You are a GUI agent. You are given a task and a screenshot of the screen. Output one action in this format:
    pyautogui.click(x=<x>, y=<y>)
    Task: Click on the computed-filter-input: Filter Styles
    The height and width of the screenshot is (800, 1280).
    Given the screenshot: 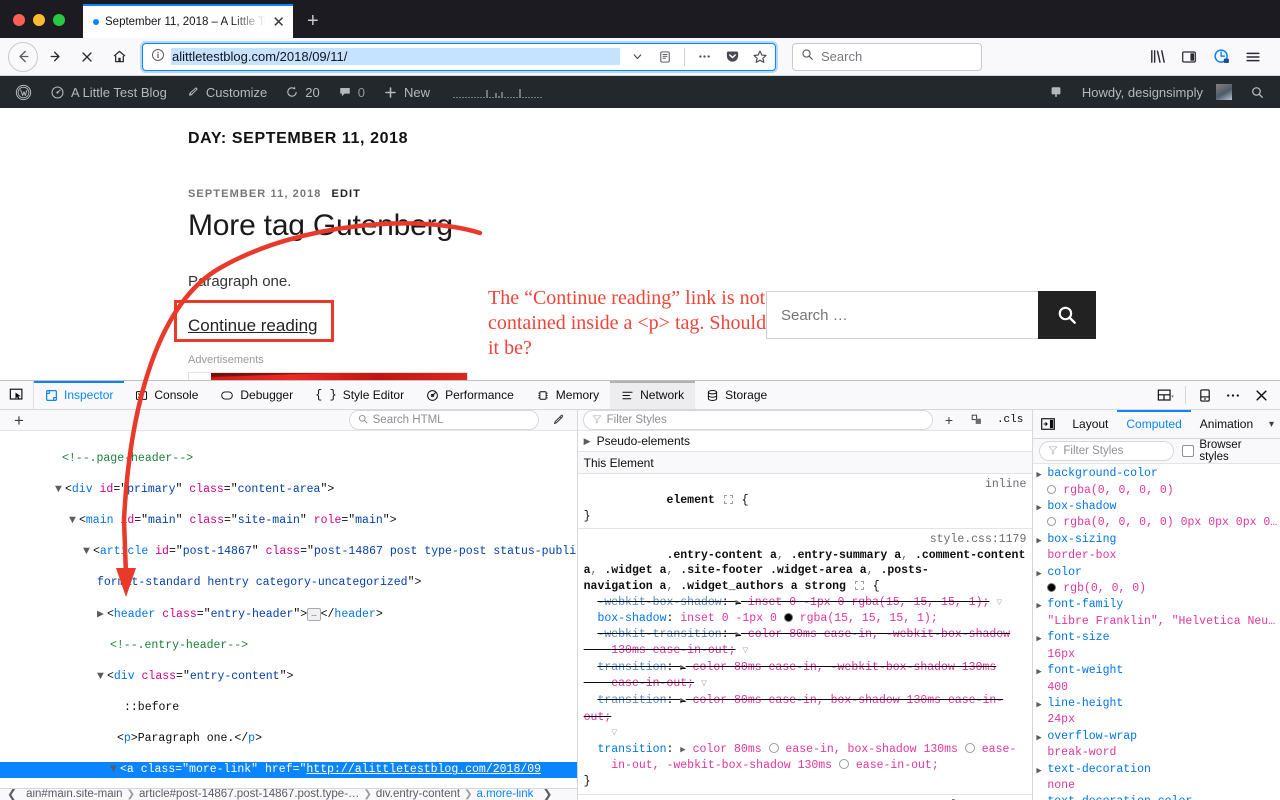 What is the action you would take?
    pyautogui.click(x=1107, y=451)
    